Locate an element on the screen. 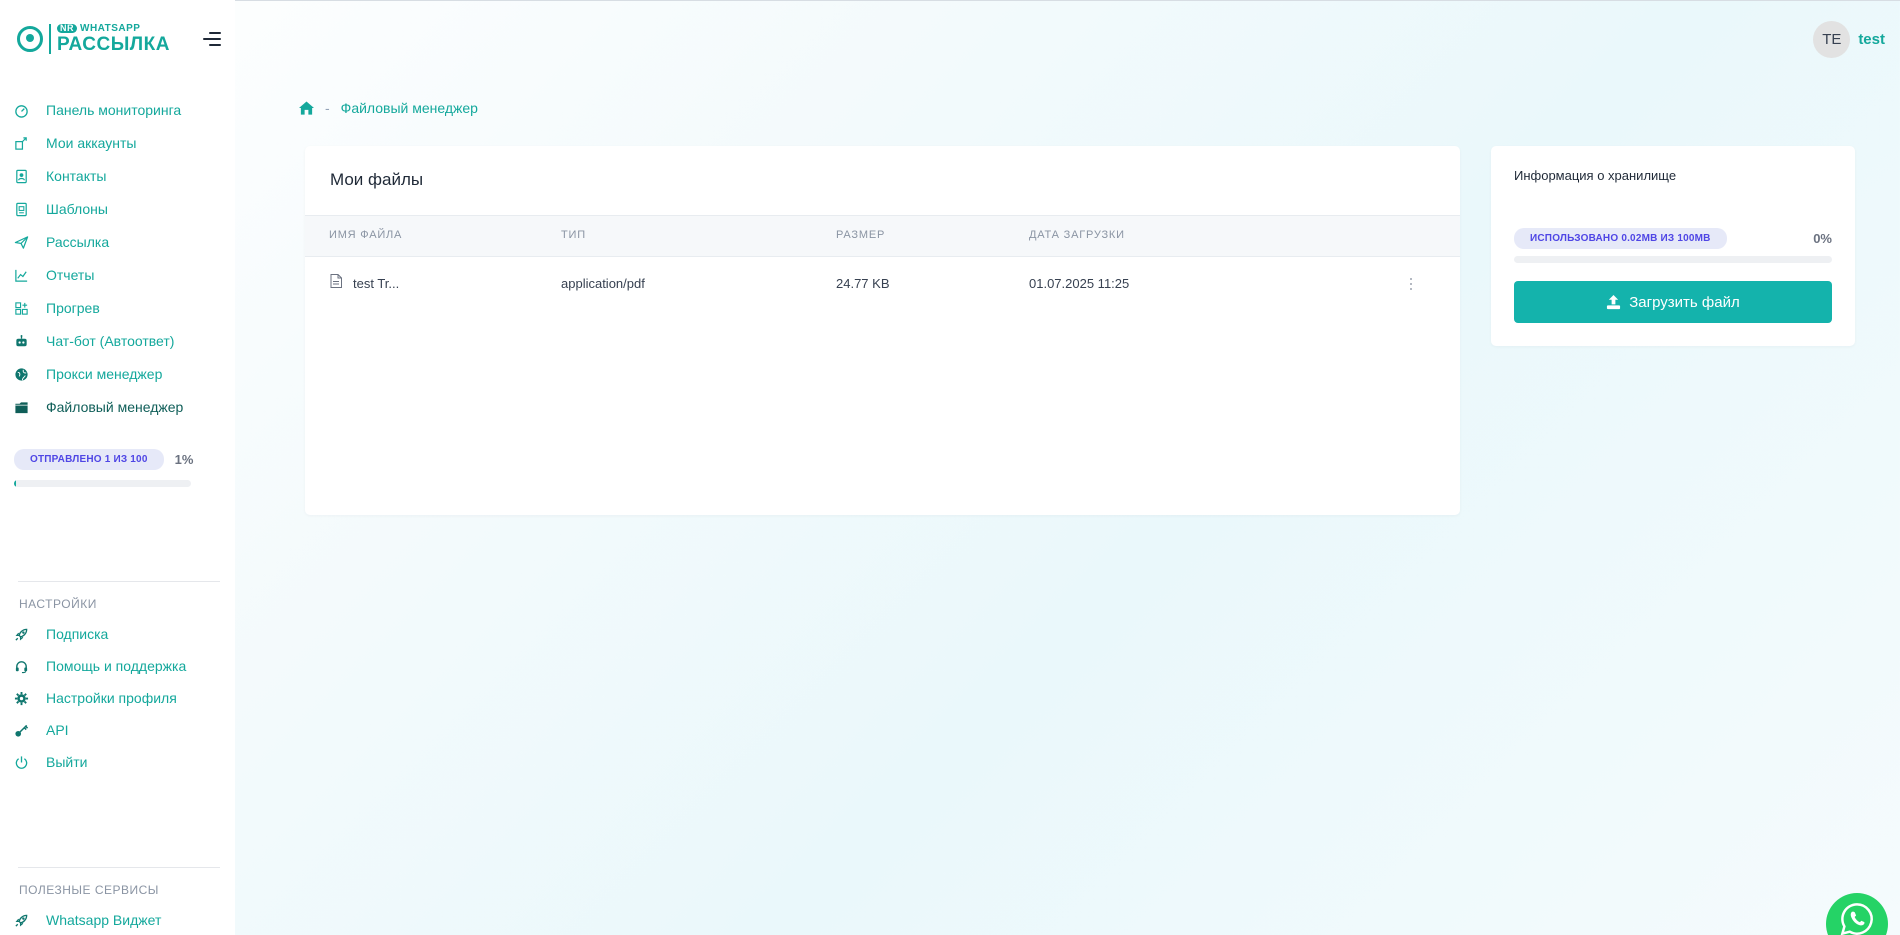 Image resolution: width=1900 pixels, height=935 pixels. sidebar-item-label: Чат-бот (Автоответ) is located at coordinates (110, 341).